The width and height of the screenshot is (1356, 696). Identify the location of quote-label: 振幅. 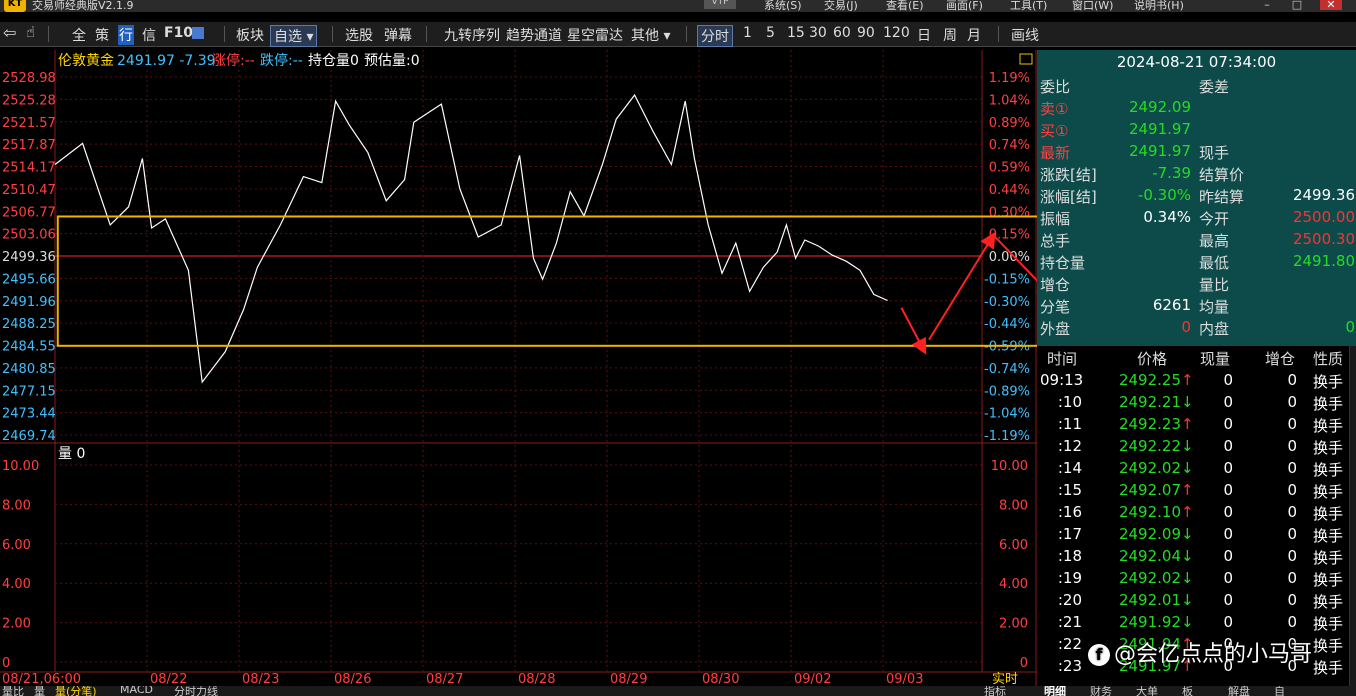
(1055, 219).